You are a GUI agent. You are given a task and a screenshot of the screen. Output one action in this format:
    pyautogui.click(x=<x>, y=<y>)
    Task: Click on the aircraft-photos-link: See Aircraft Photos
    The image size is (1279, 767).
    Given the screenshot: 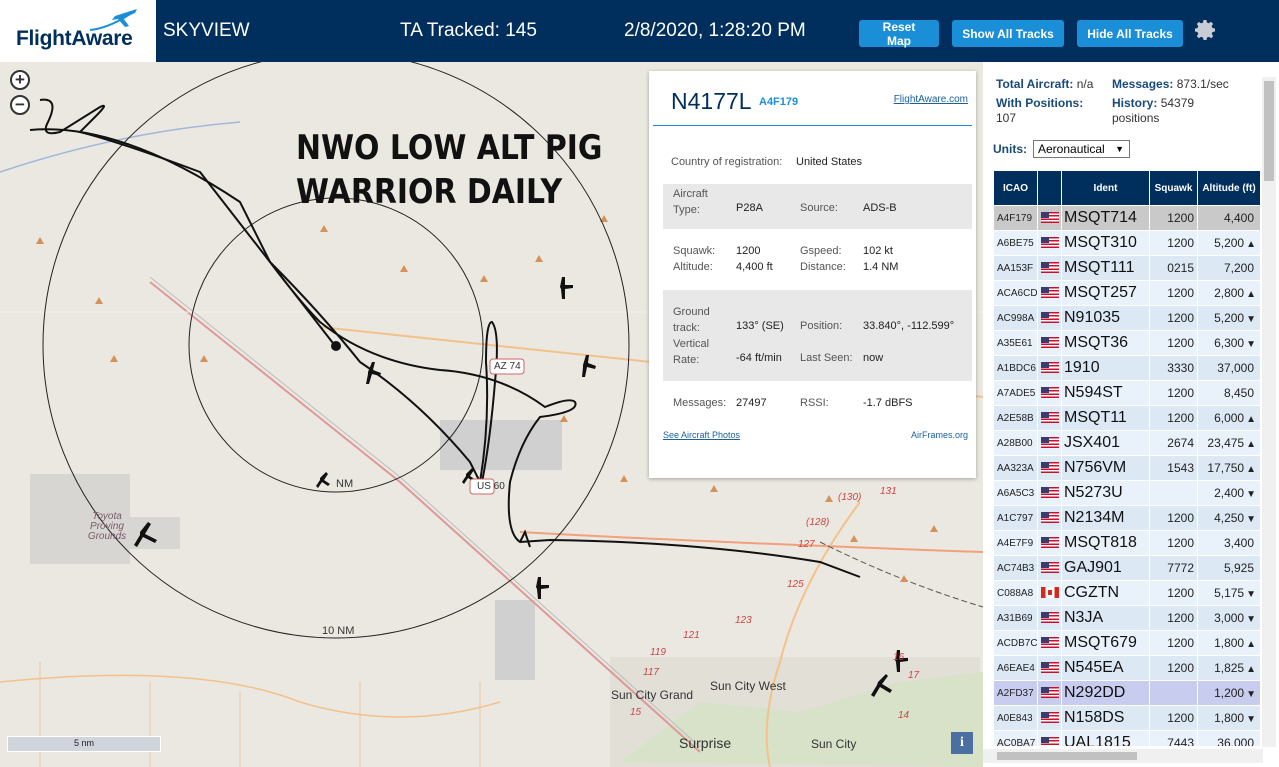 What is the action you would take?
    pyautogui.click(x=701, y=435)
    